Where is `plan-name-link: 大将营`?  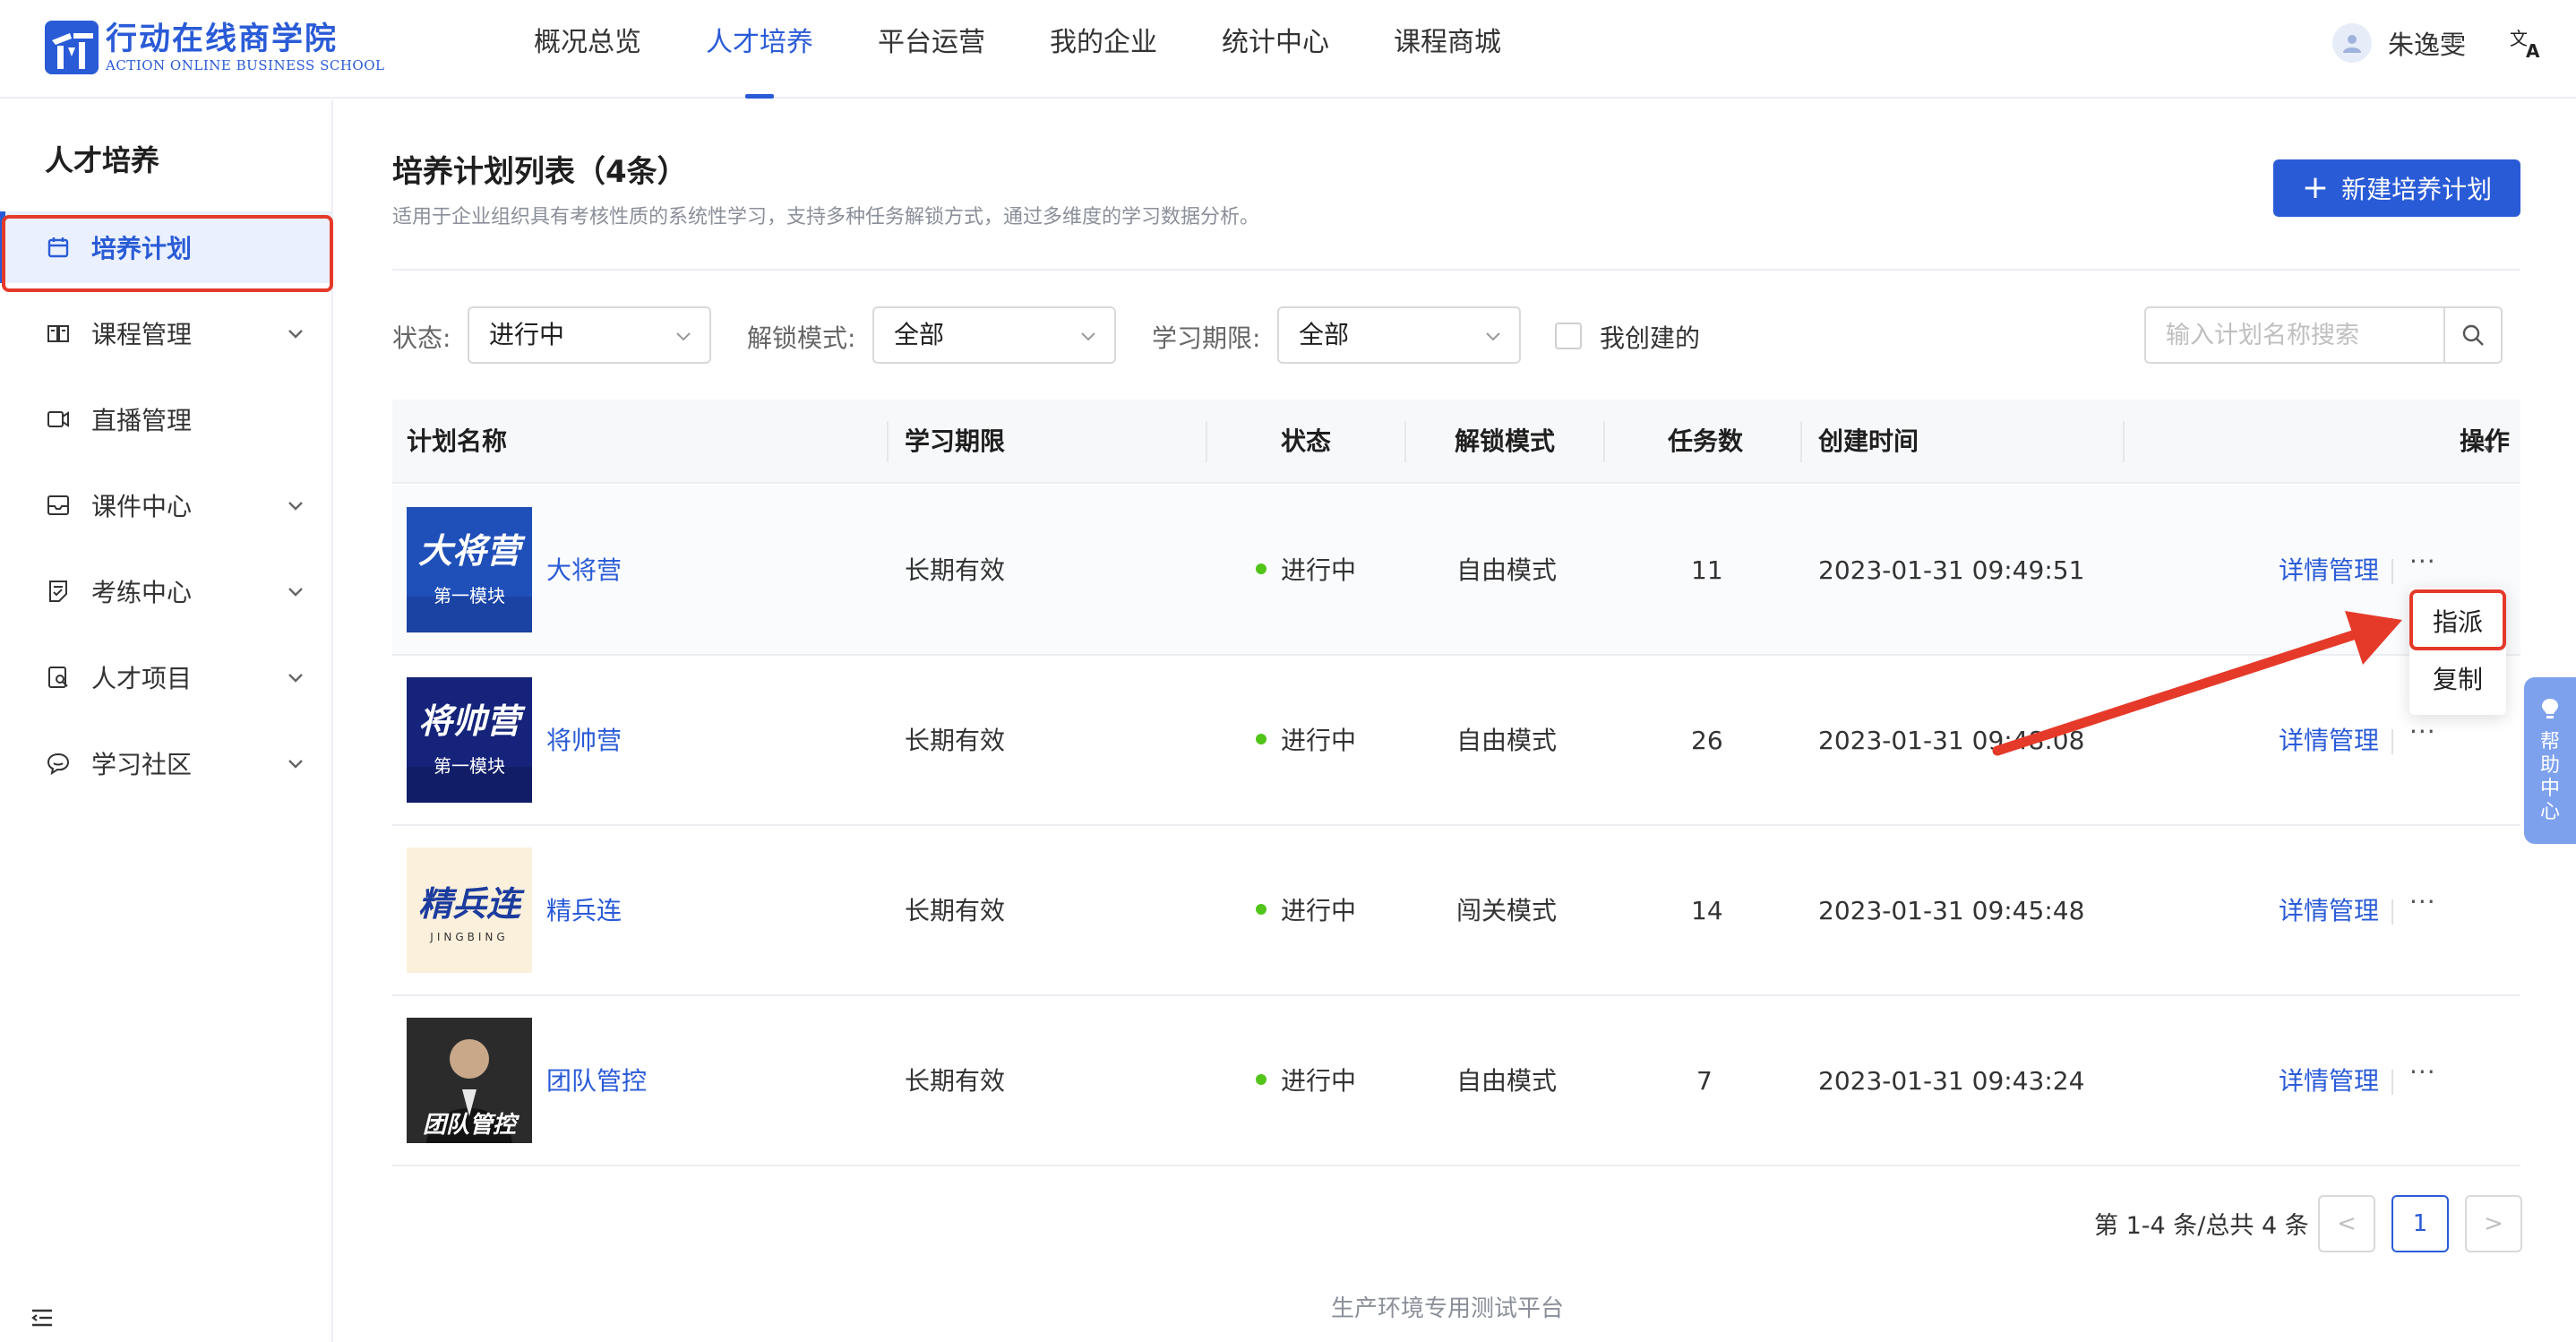
plan-name-link: 大将营 is located at coordinates (584, 571).